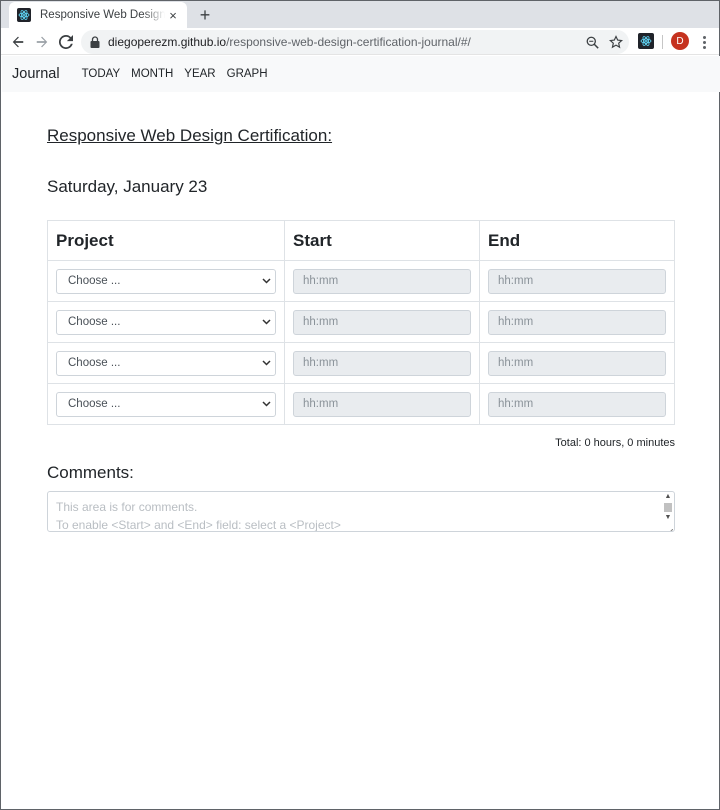  I want to click on certification-title-link: Responsive Web Design Certification:, so click(189, 136).